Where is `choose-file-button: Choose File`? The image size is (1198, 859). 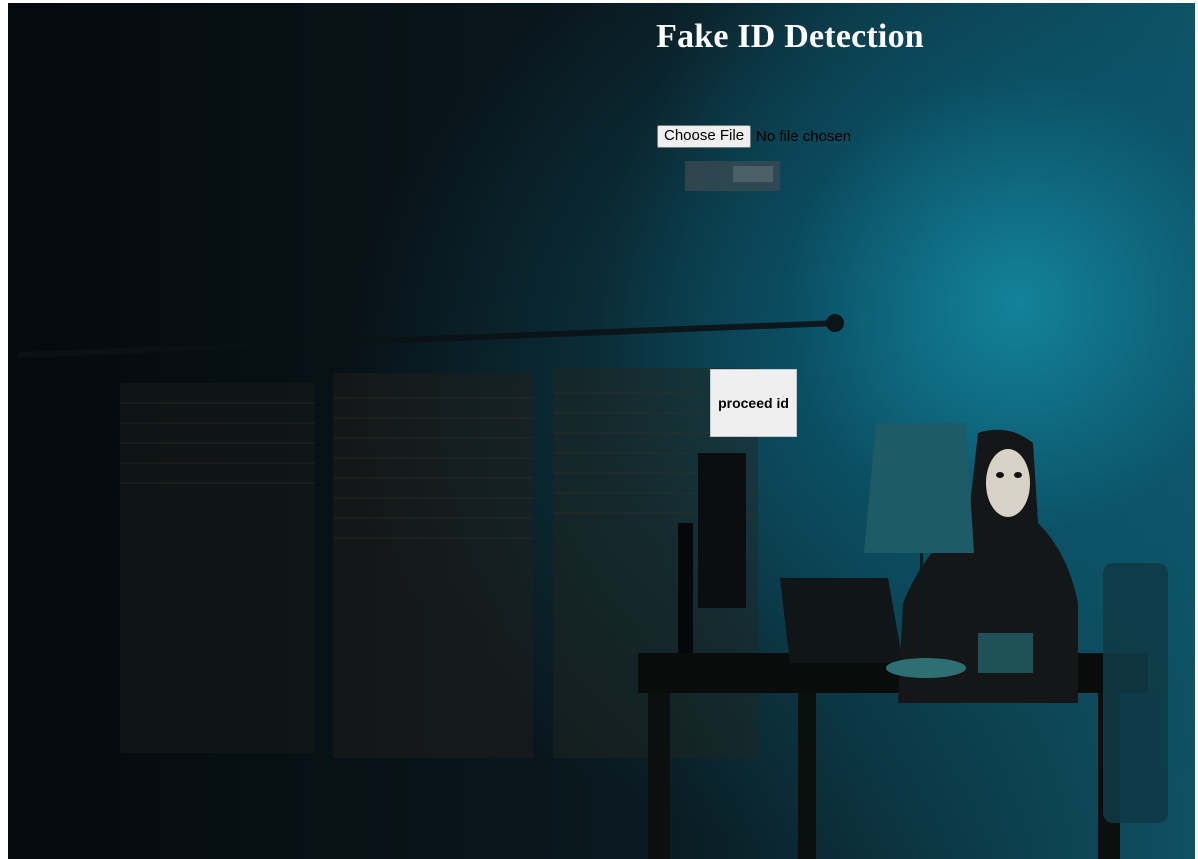 choose-file-button: Choose File is located at coordinates (704, 136).